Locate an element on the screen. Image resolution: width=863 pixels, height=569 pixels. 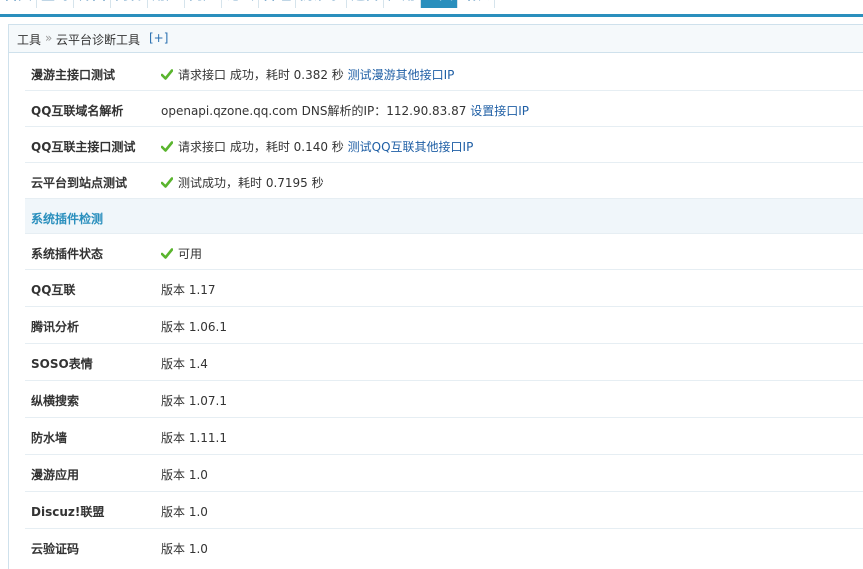
table-row: 腾讯分析 版本 1.06.1 is located at coordinates (444, 325).